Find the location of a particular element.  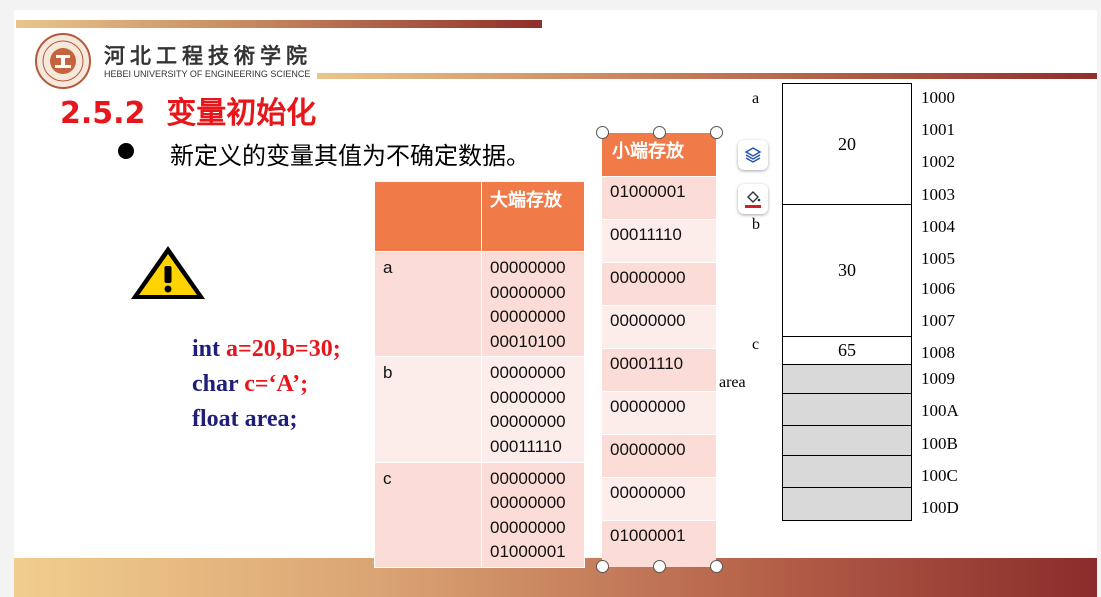

memory-address: 1006 is located at coordinates (938, 288).